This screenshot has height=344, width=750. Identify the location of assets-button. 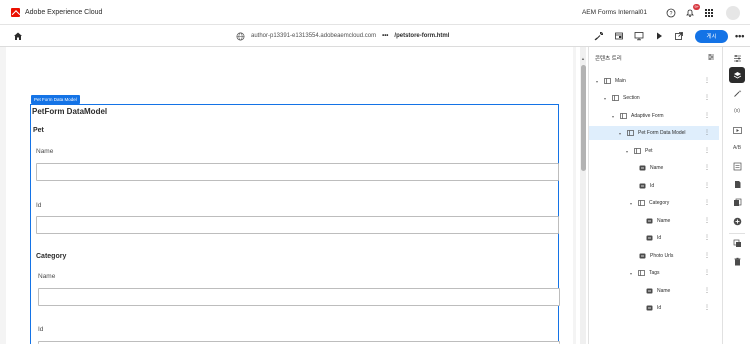
(737, 202).